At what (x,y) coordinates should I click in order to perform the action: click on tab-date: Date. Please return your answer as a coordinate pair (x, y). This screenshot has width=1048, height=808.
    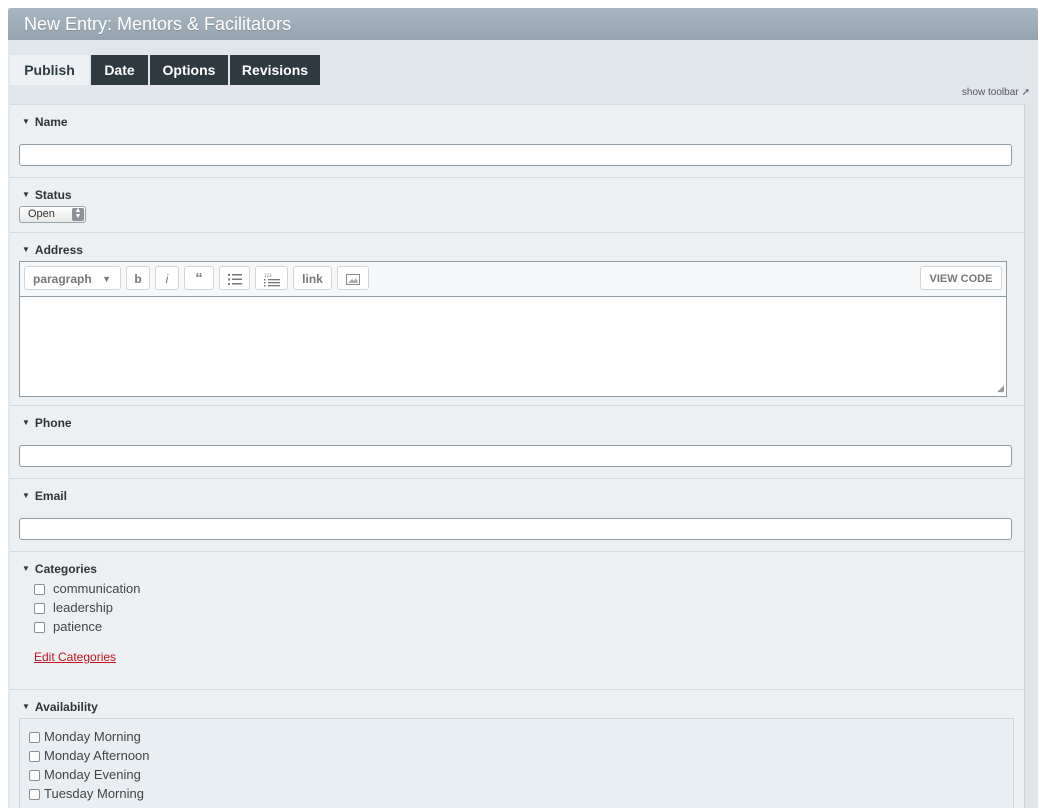
    Looking at the image, I should click on (119, 70).